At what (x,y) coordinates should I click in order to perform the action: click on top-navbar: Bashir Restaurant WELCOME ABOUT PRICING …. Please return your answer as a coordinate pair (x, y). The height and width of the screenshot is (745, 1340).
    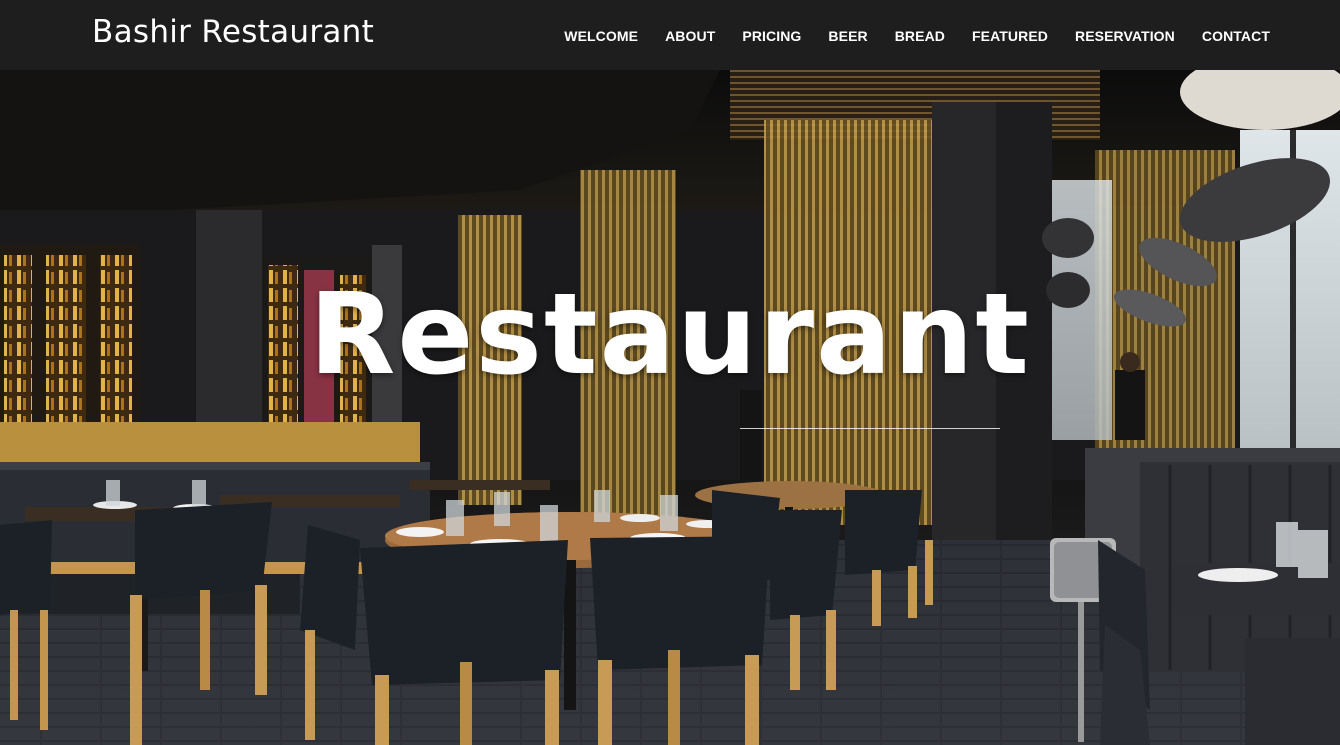
    Looking at the image, I should click on (670, 35).